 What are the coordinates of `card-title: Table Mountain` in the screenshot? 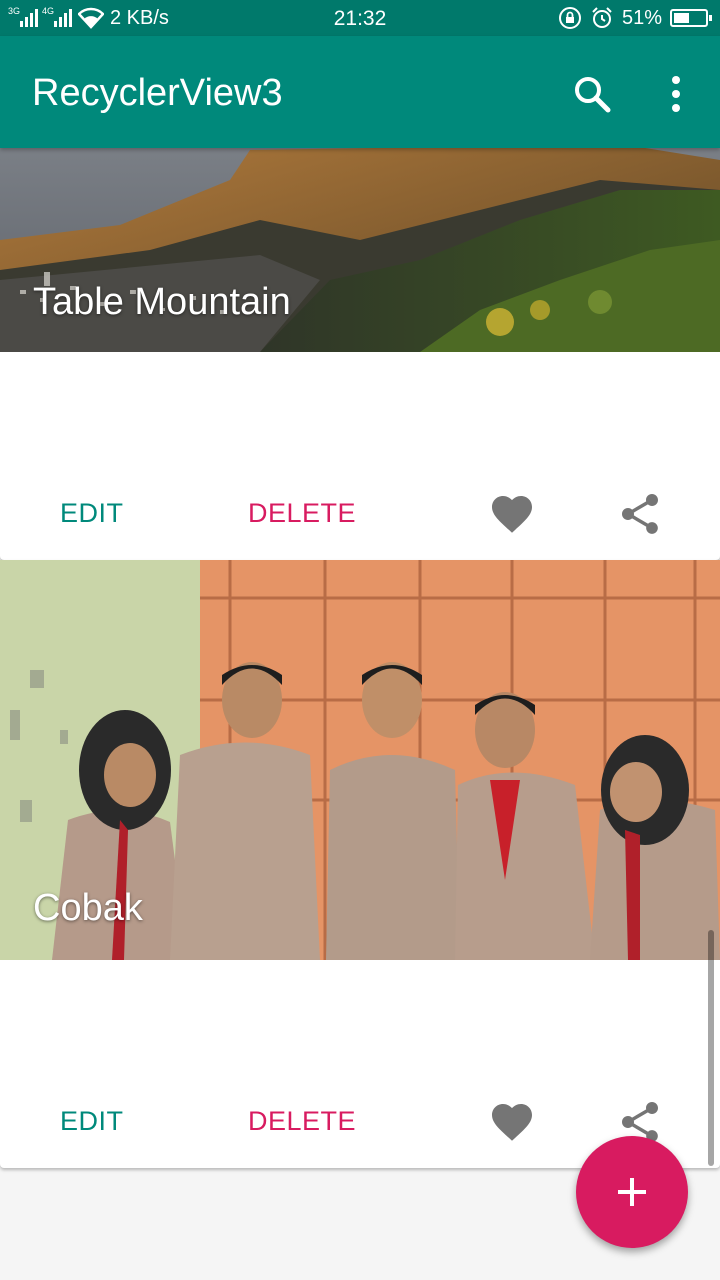 It's located at (162, 302).